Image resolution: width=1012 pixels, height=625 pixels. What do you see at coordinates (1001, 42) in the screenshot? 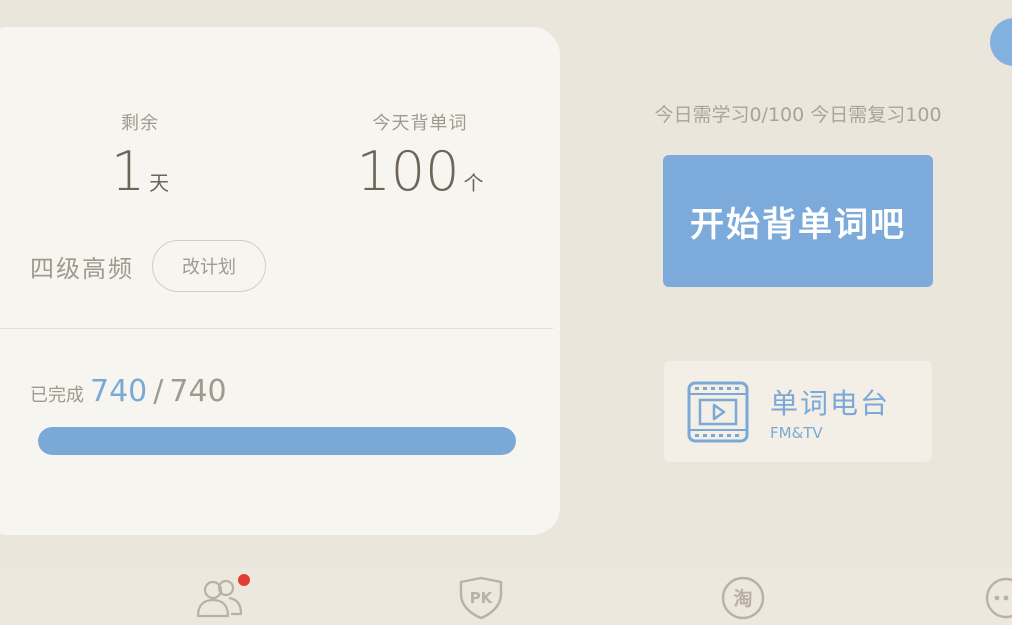
I see `settings-icon` at bounding box center [1001, 42].